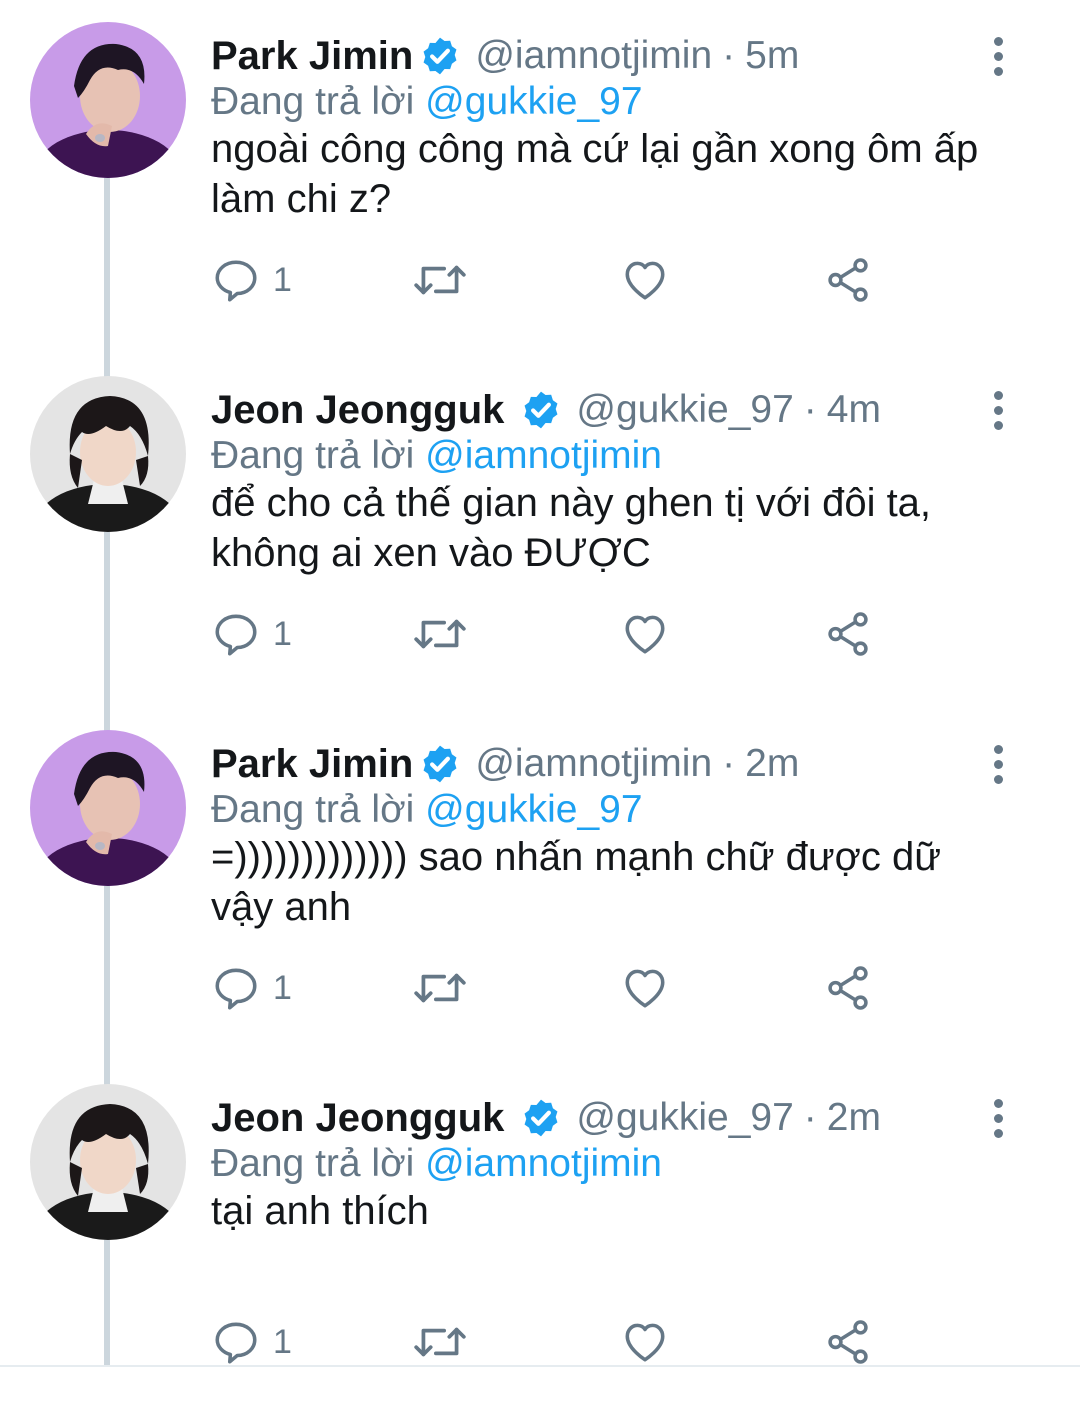  I want to click on divider, so click(540, 1366).